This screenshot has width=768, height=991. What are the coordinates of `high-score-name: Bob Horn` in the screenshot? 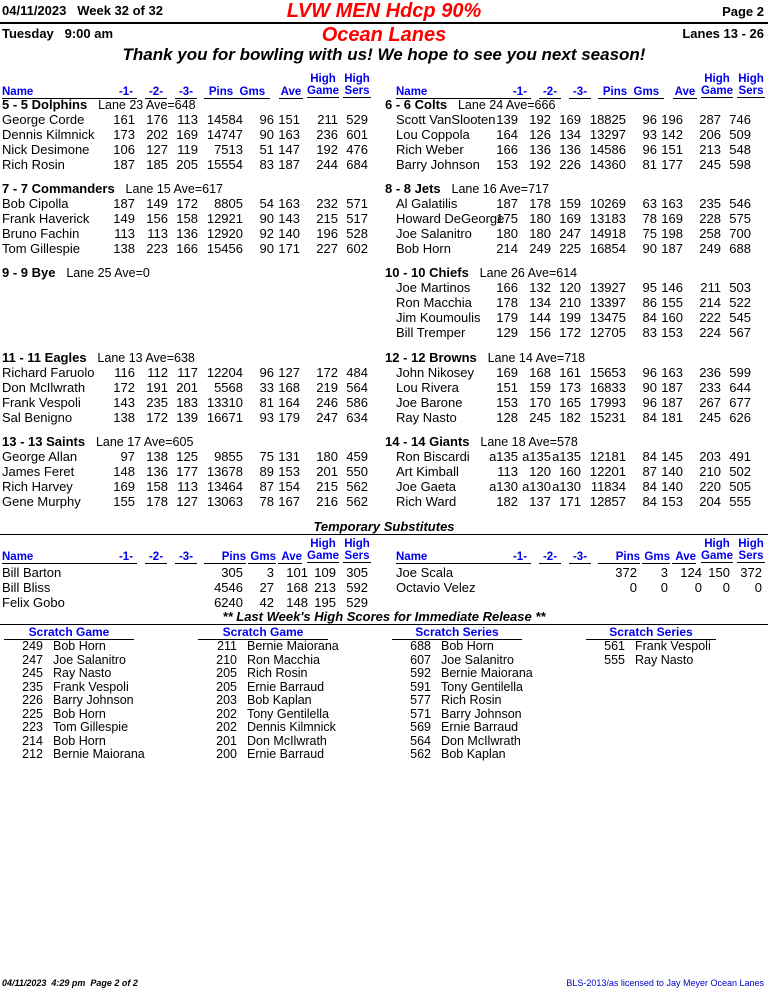 It's located at (79, 713).